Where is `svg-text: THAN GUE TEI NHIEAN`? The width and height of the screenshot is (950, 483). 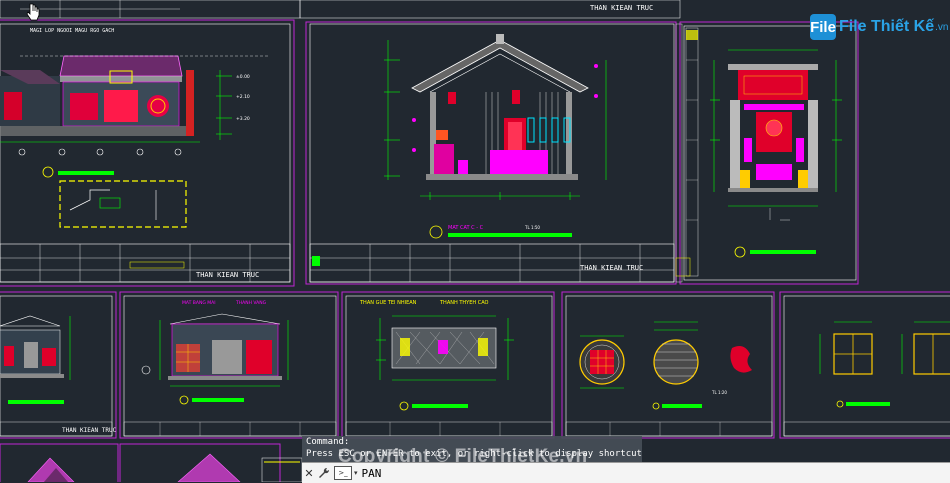
svg-text: THAN GUE TEI NHIEAN is located at coordinates (388, 303).